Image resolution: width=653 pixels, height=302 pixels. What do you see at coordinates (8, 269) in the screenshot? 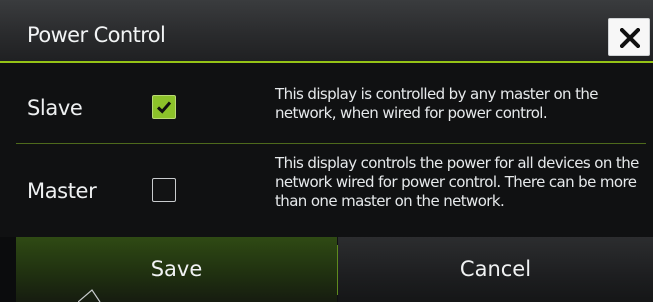
I see `button-bar-edge` at bounding box center [8, 269].